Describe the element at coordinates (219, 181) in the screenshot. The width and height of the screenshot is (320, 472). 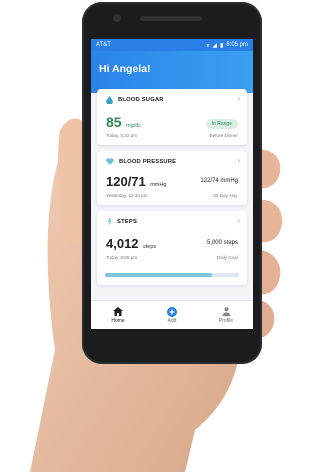
I see `blood-pressure-avg: 122/74 mmHg` at that location.